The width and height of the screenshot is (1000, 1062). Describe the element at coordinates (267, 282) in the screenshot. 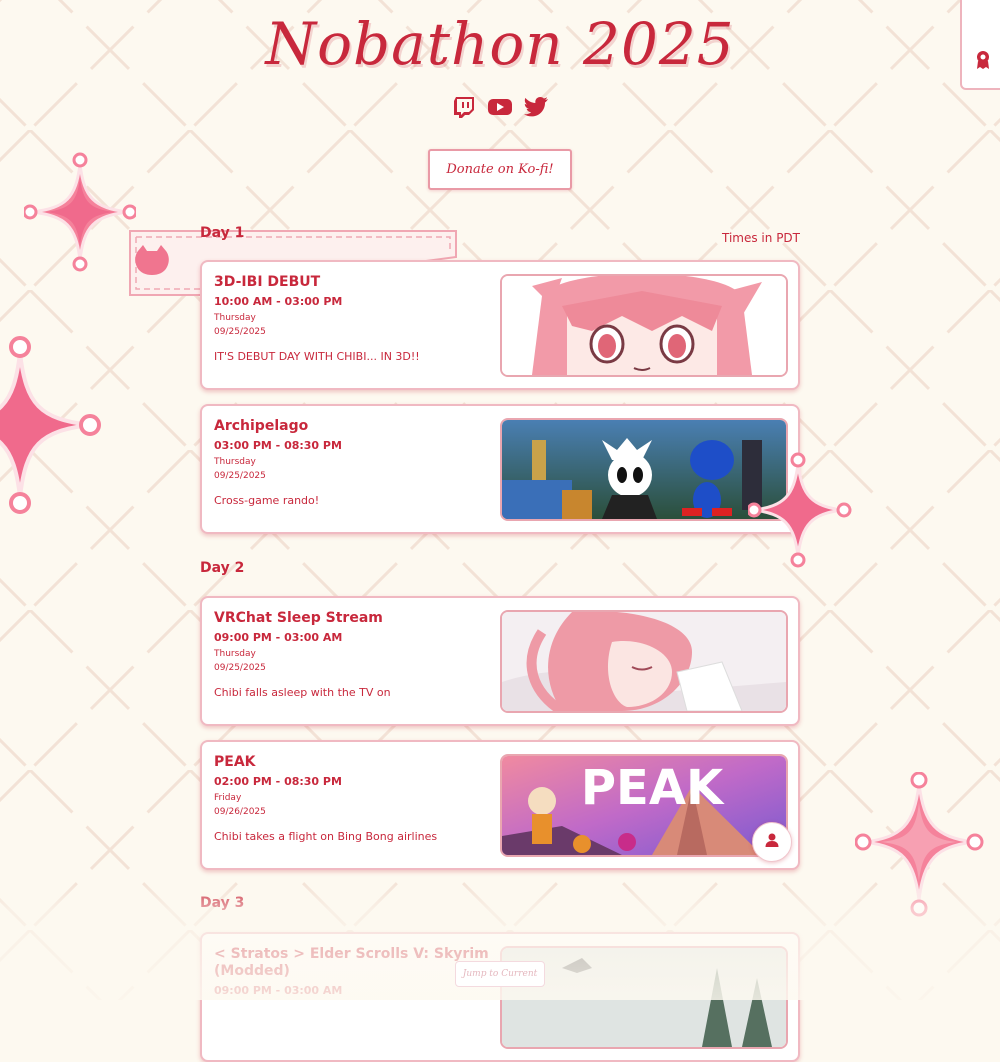

I see `event-title: 3D-IBI DEBUT` at that location.